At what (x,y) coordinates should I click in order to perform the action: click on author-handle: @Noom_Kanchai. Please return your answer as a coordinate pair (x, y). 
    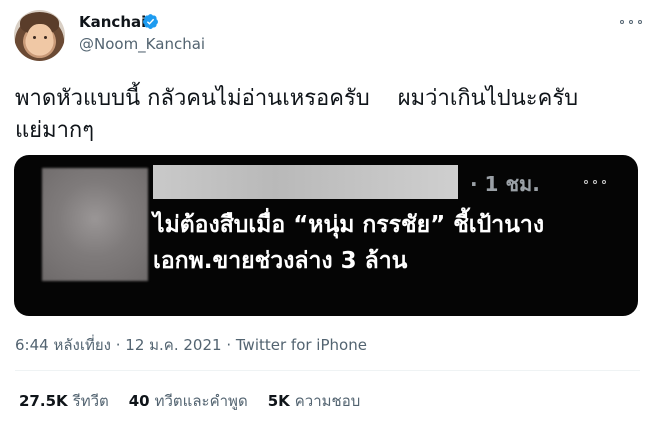
    Looking at the image, I should click on (142, 44).